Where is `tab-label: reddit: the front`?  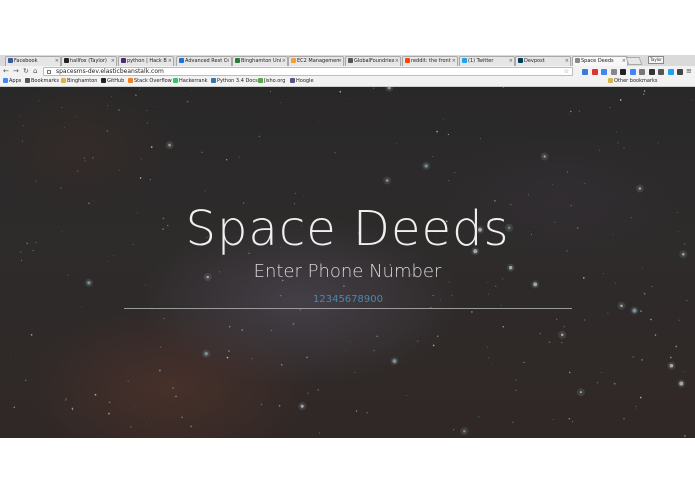
tab-label: reddit: the front is located at coordinates (431, 61).